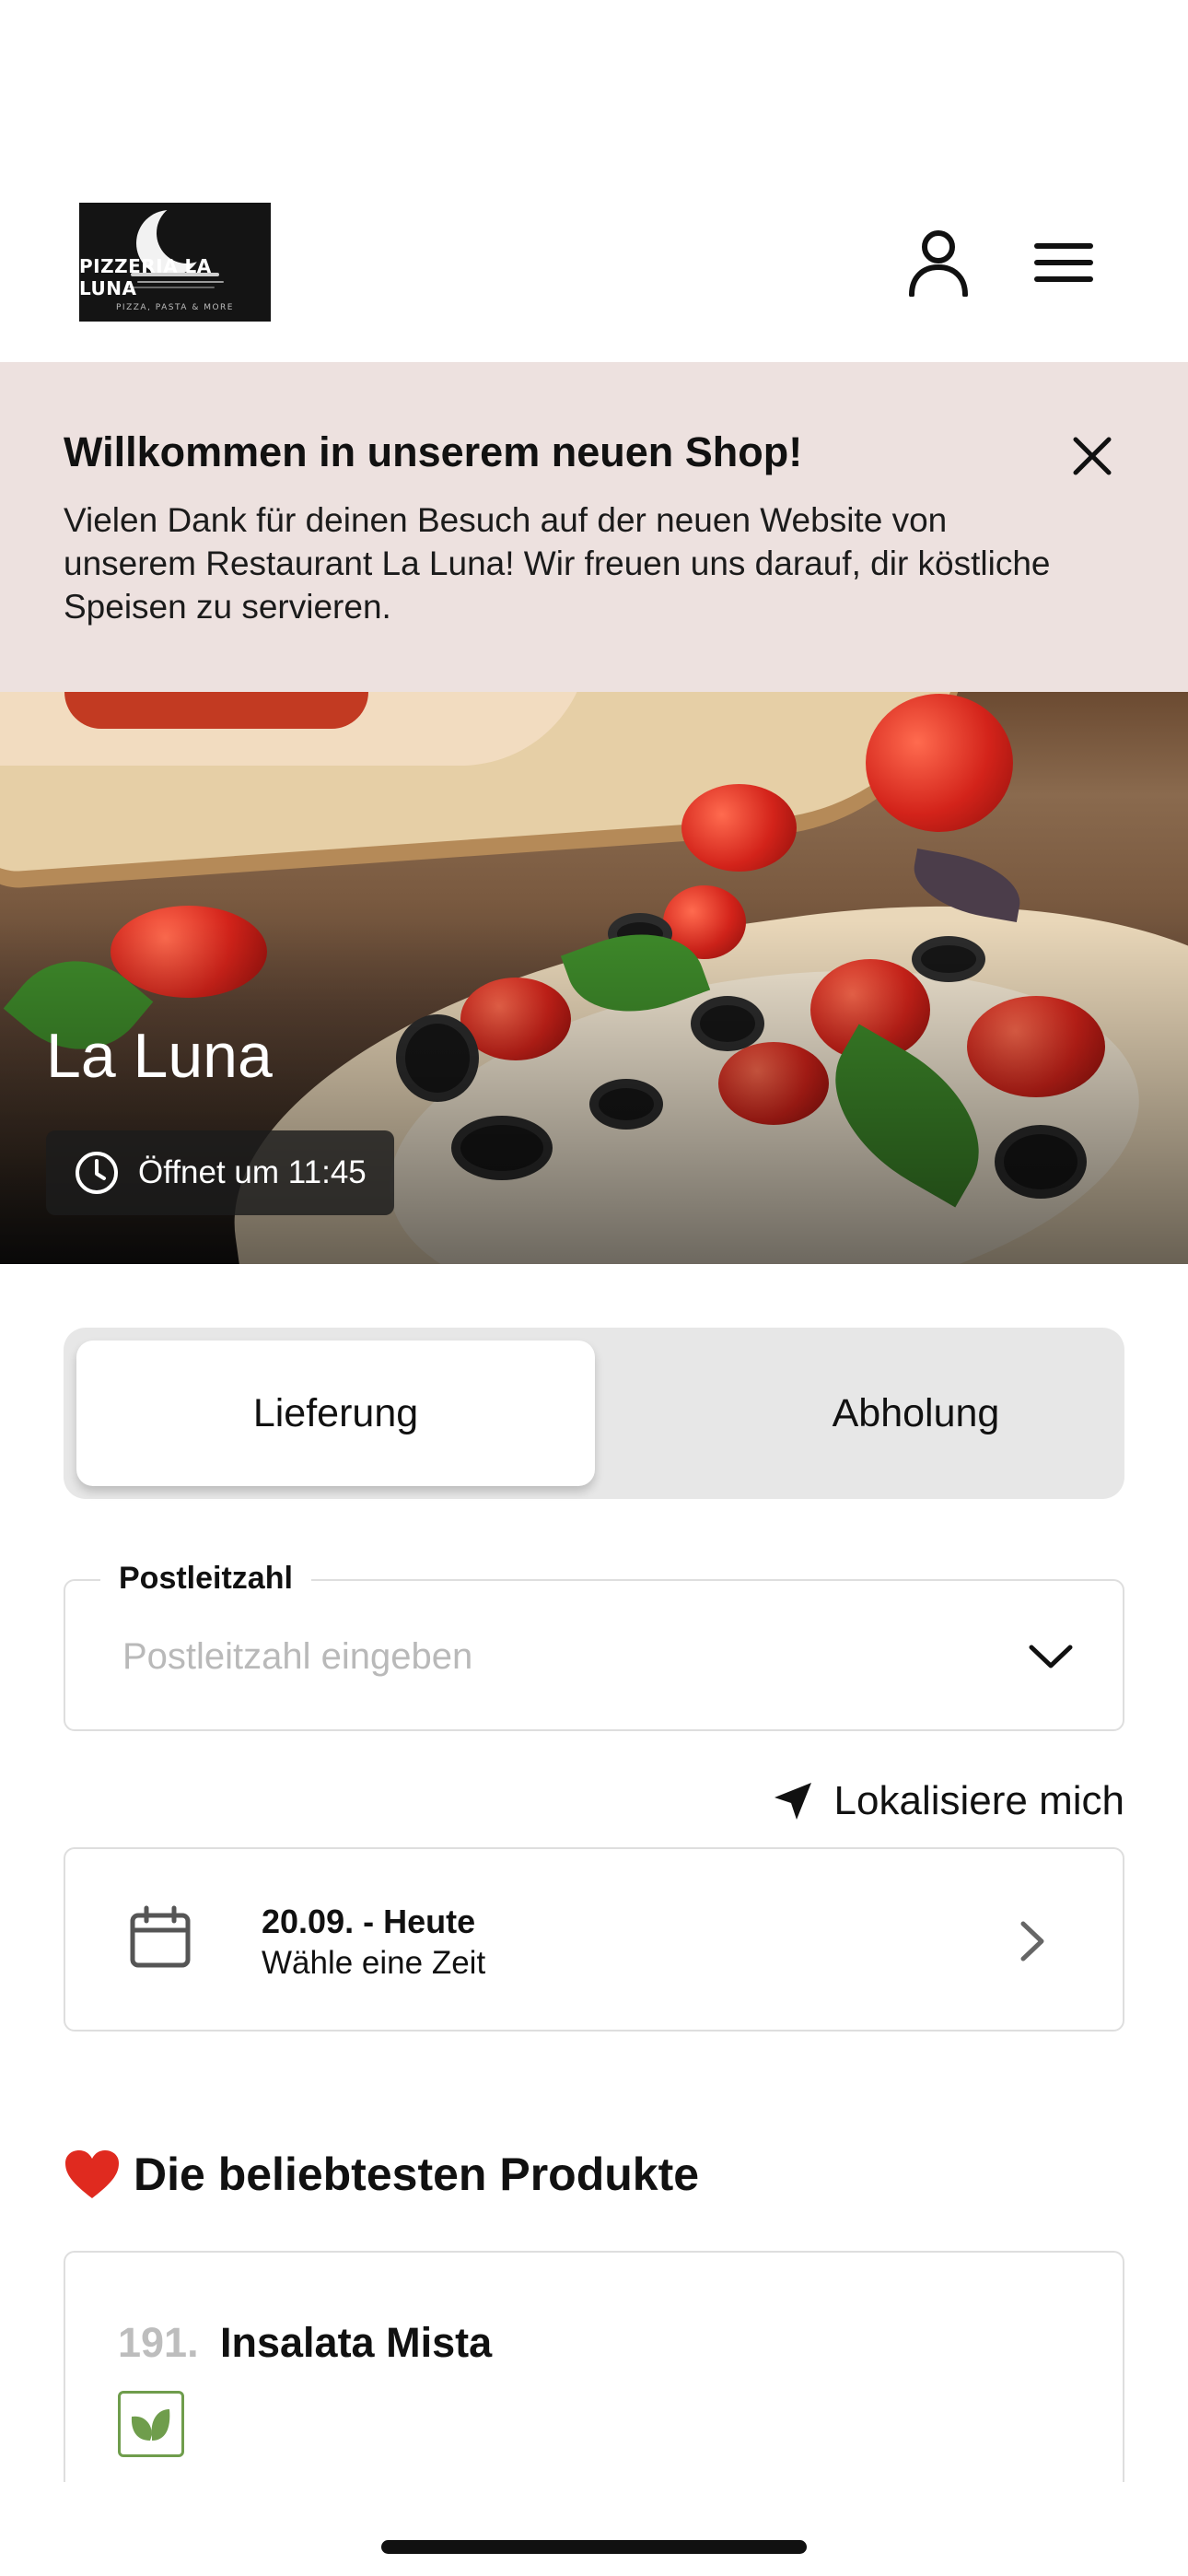 Image resolution: width=1188 pixels, height=2576 pixels. Describe the element at coordinates (433, 451) in the screenshot. I see `banner-title: Willkommen in unserem neuen Shop!` at that location.